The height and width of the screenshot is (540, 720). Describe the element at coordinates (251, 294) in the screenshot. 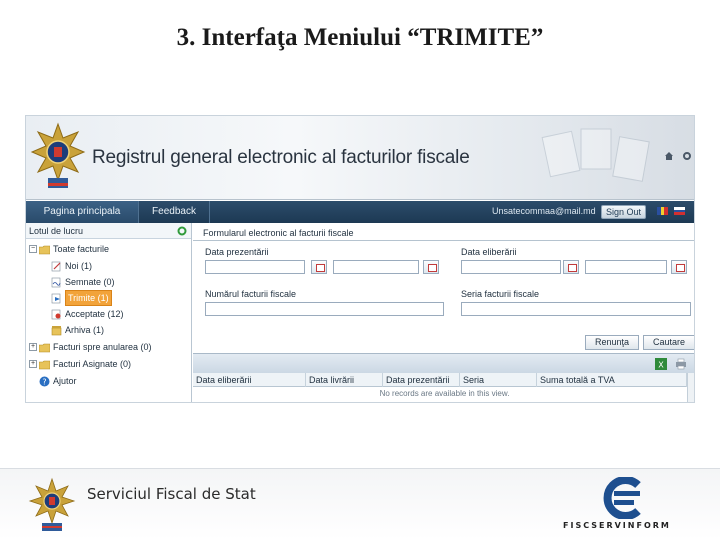

I see `label-invoice-number: Numărul facturii fiscale` at that location.